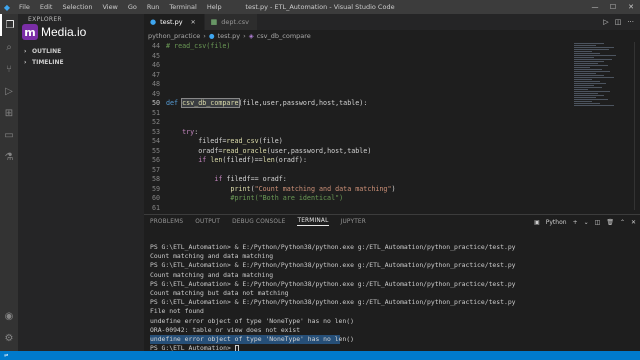  I want to click on run-file-icon: ▷, so click(605, 22).